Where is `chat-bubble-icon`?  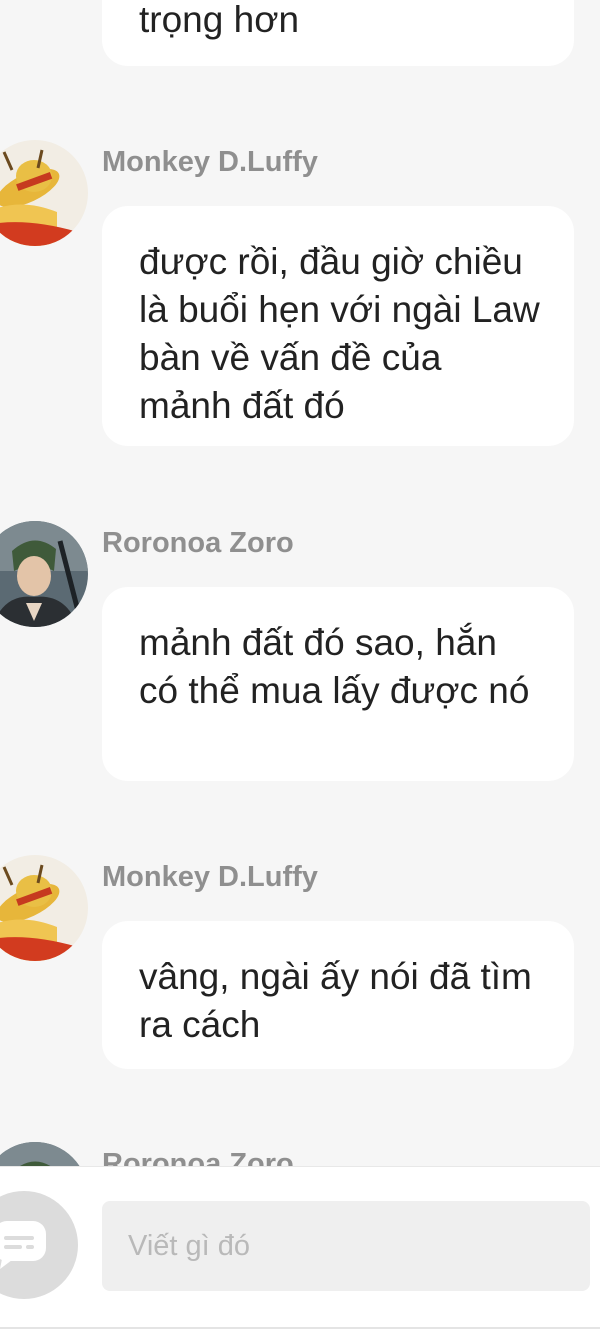
chat-bubble-icon is located at coordinates (23, 1245).